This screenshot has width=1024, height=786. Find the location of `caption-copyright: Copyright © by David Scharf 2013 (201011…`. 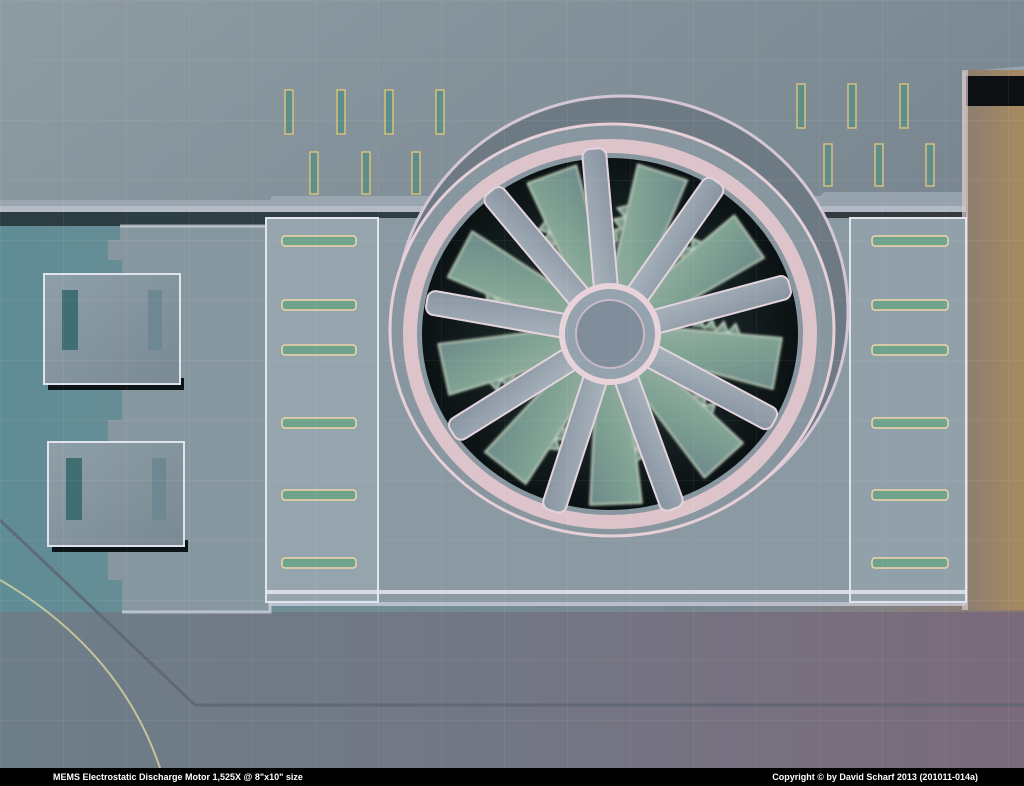

caption-copyright: Copyright © by David Scharf 2013 (201011… is located at coordinates (875, 777).